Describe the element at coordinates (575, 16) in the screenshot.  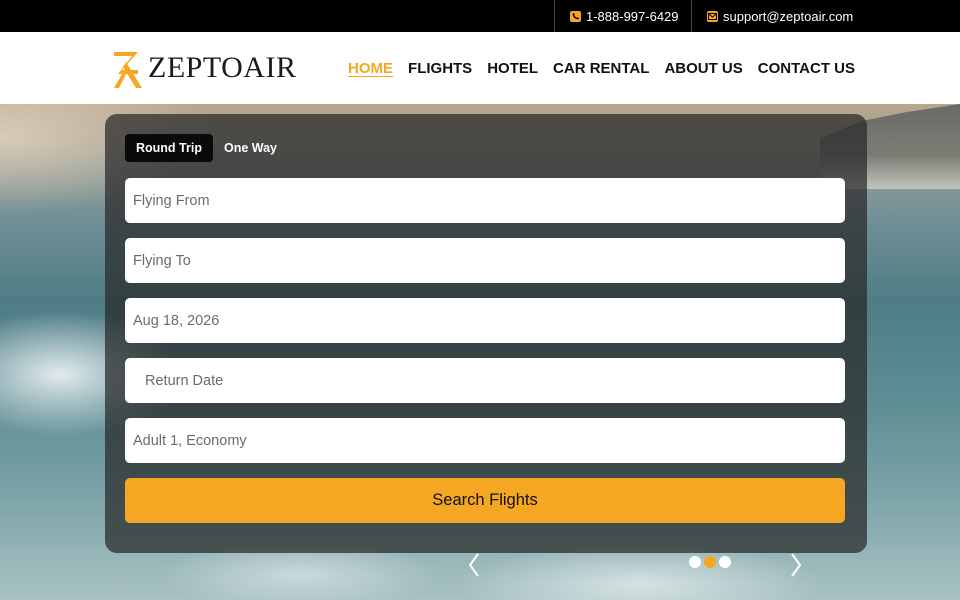
I see `phone-icon` at that location.